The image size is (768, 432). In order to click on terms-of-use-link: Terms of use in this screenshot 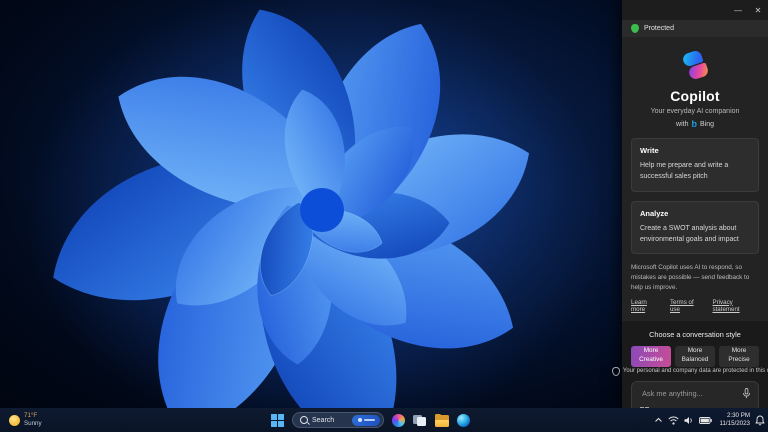, I will do `click(687, 306)`.